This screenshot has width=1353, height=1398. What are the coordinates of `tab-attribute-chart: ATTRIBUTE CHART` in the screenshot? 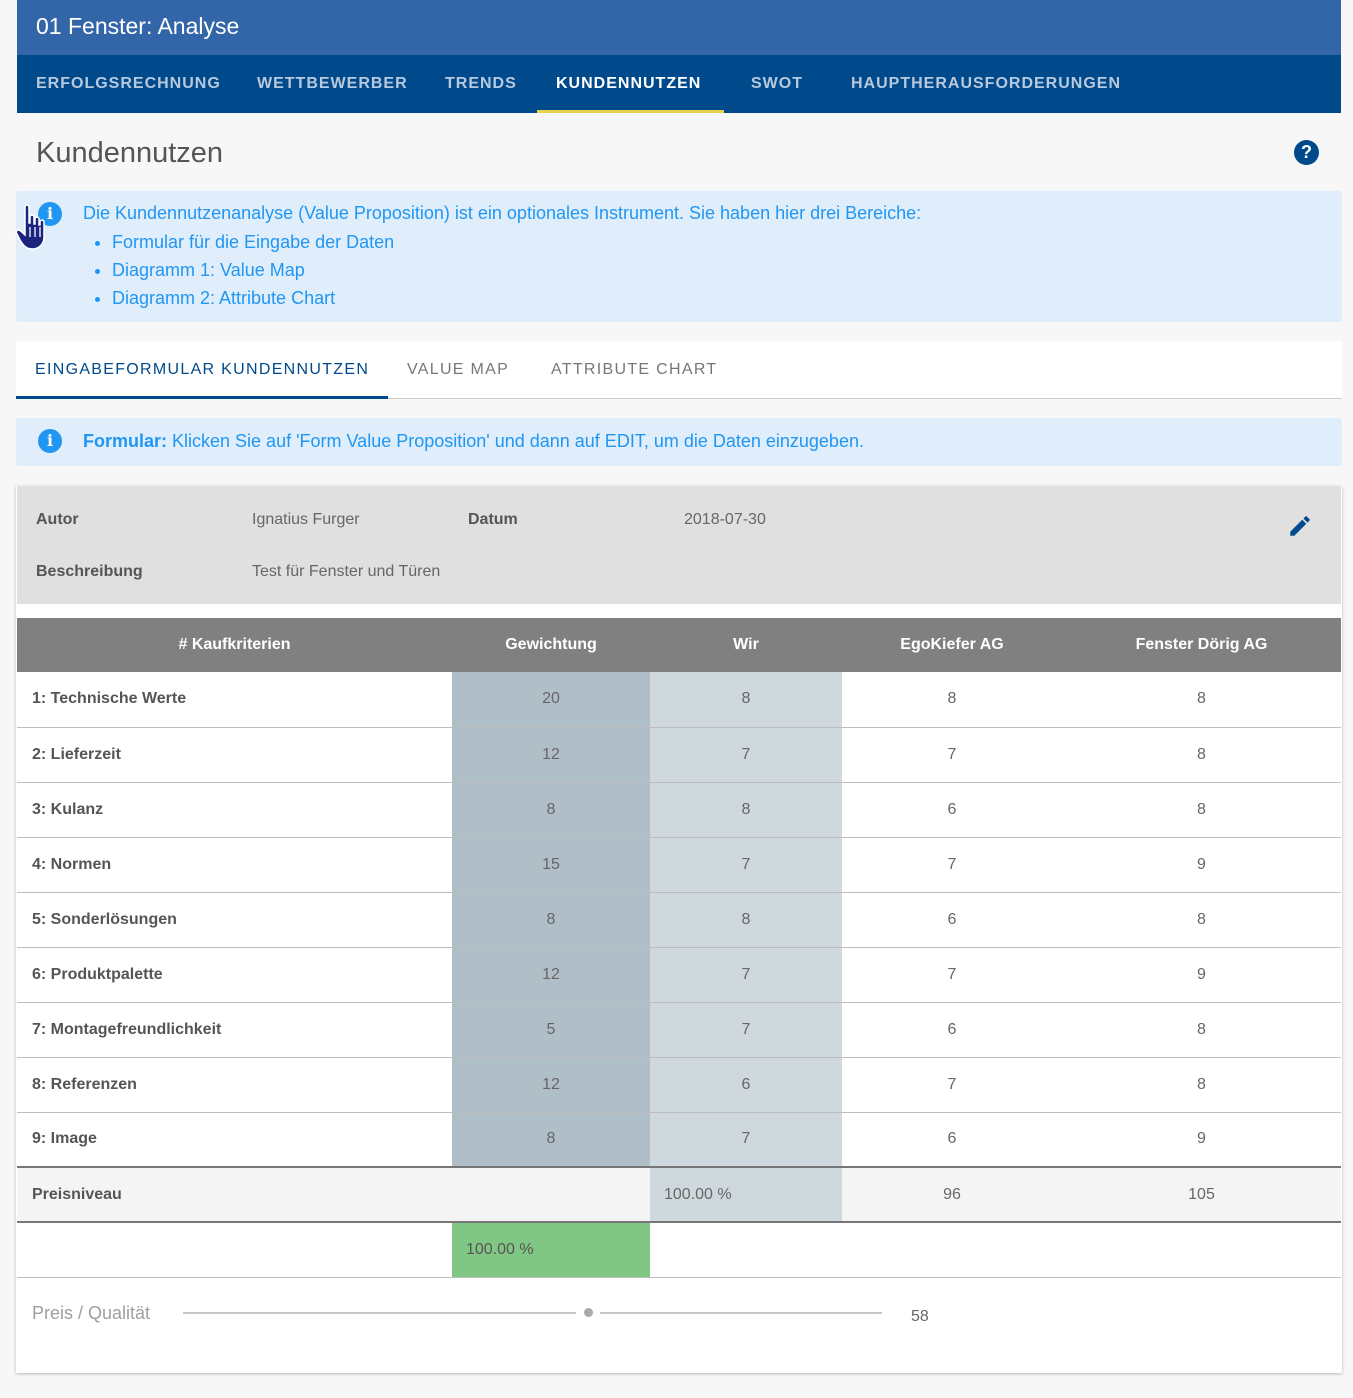 It's located at (634, 370).